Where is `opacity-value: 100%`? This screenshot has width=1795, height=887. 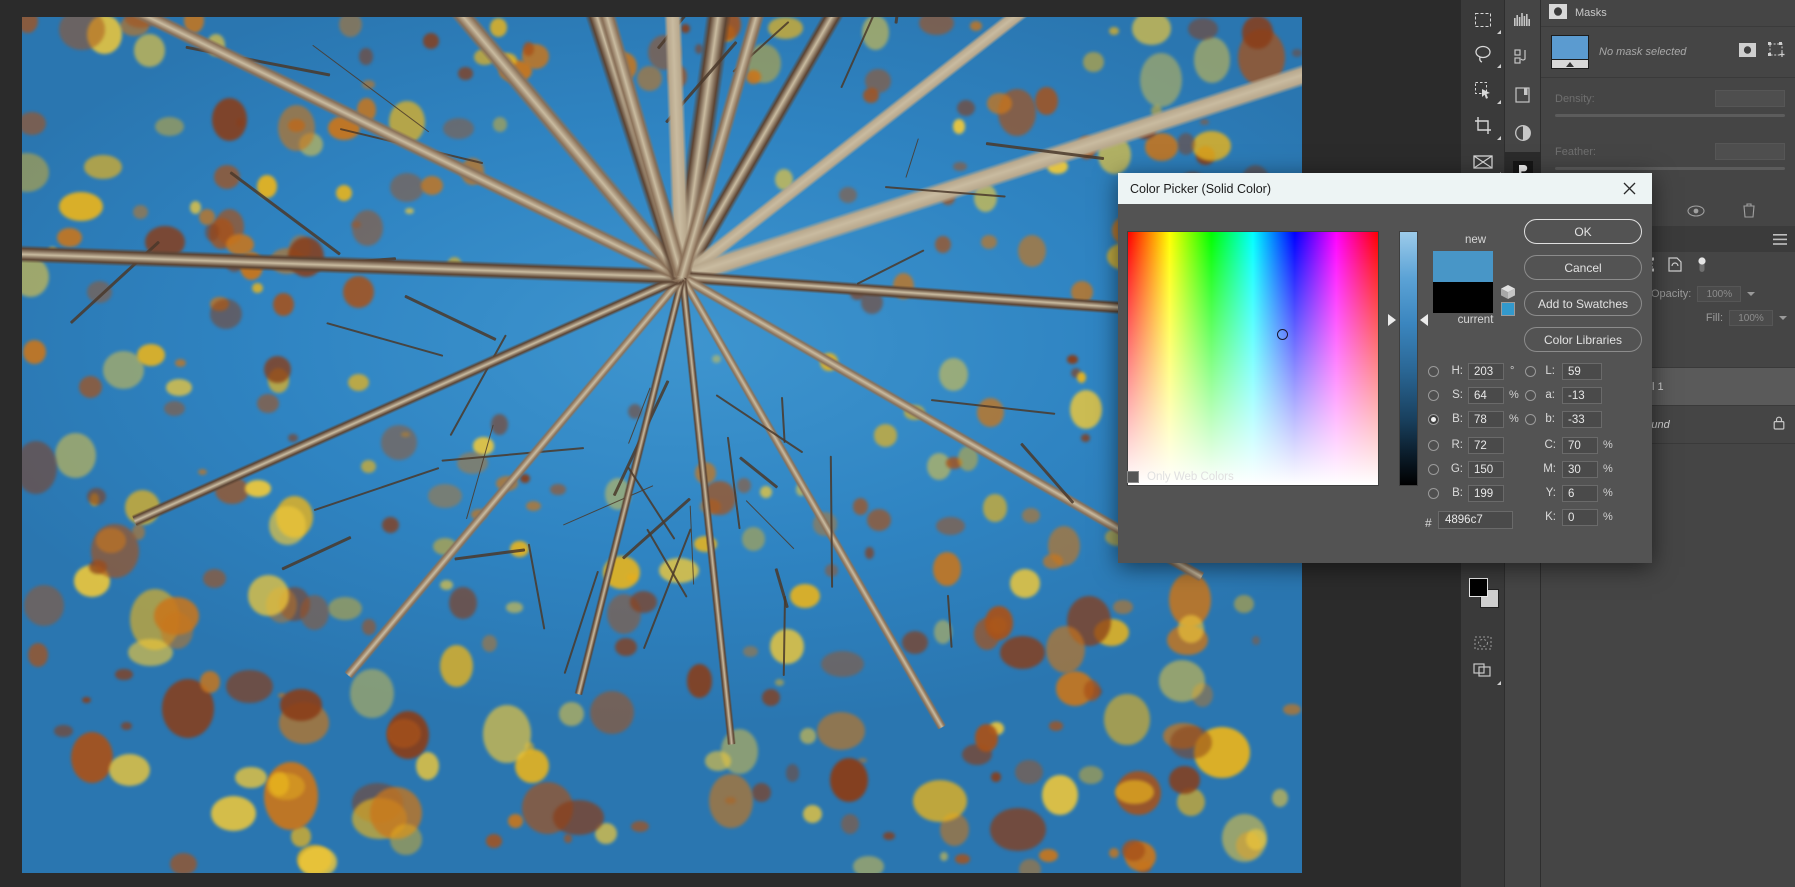 opacity-value: 100% is located at coordinates (1719, 294).